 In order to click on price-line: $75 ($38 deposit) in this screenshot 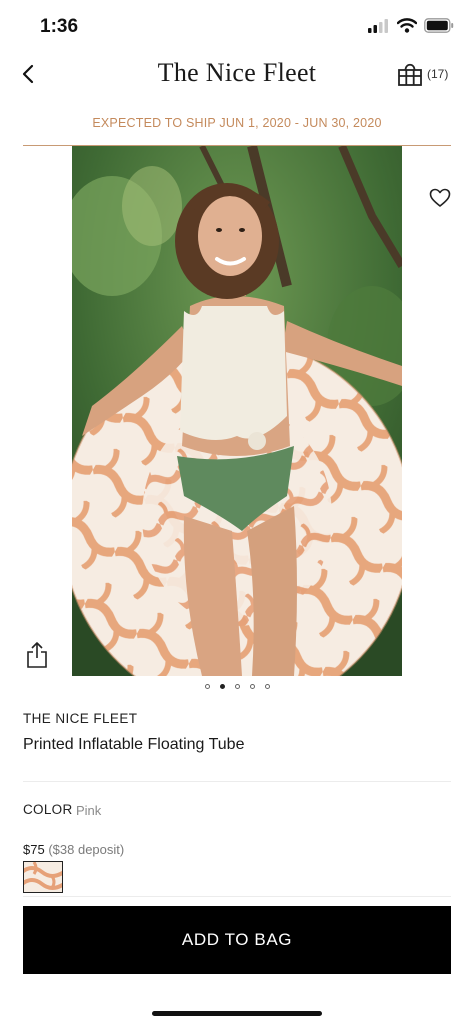, I will do `click(73, 849)`.